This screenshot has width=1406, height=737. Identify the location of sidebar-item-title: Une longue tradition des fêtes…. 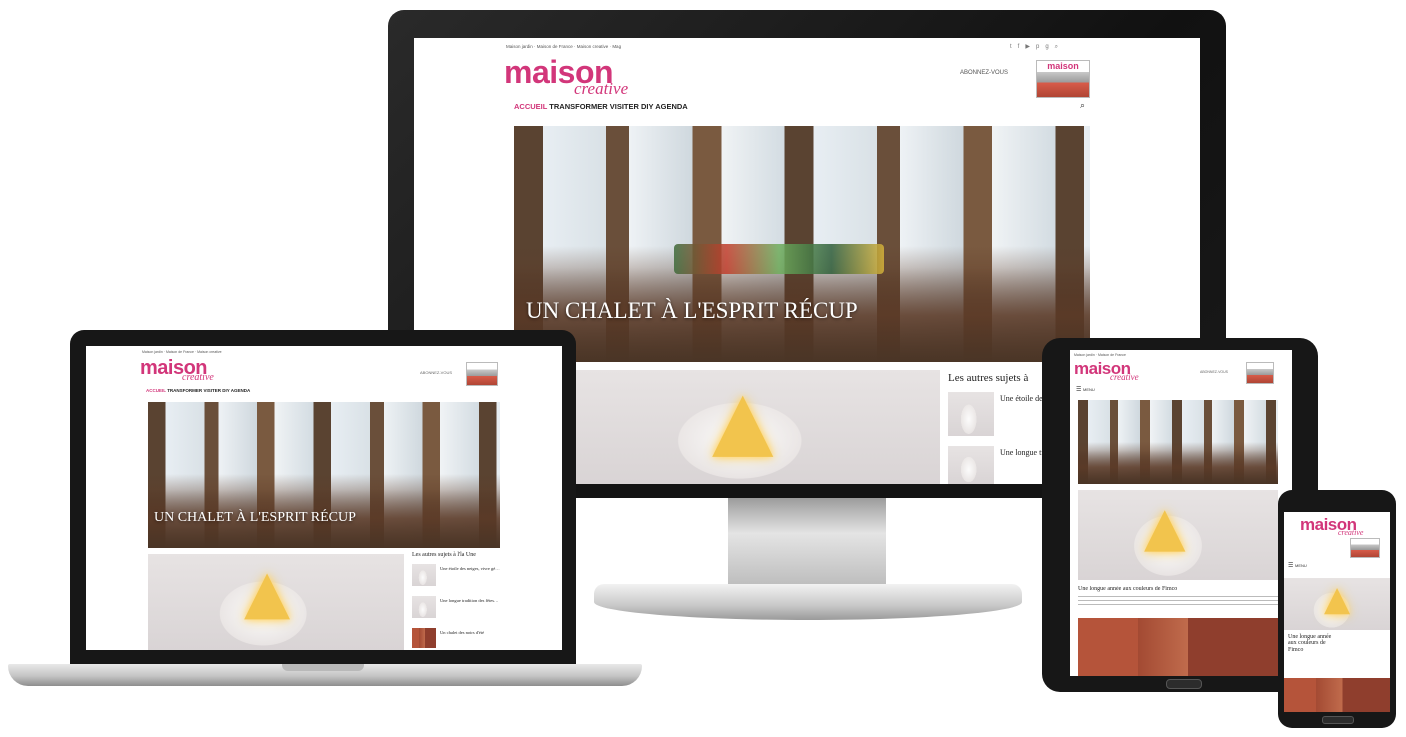
(471, 600).